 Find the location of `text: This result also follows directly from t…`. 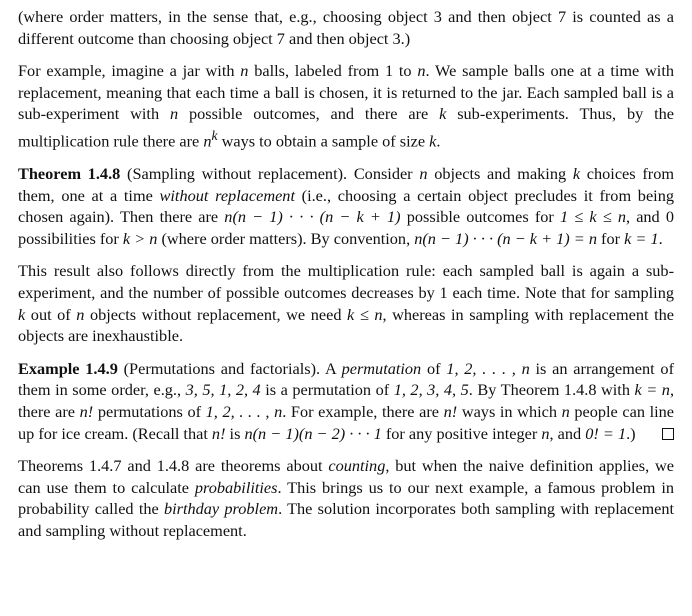

text: This result also follows directly from t… is located at coordinates (346, 281).